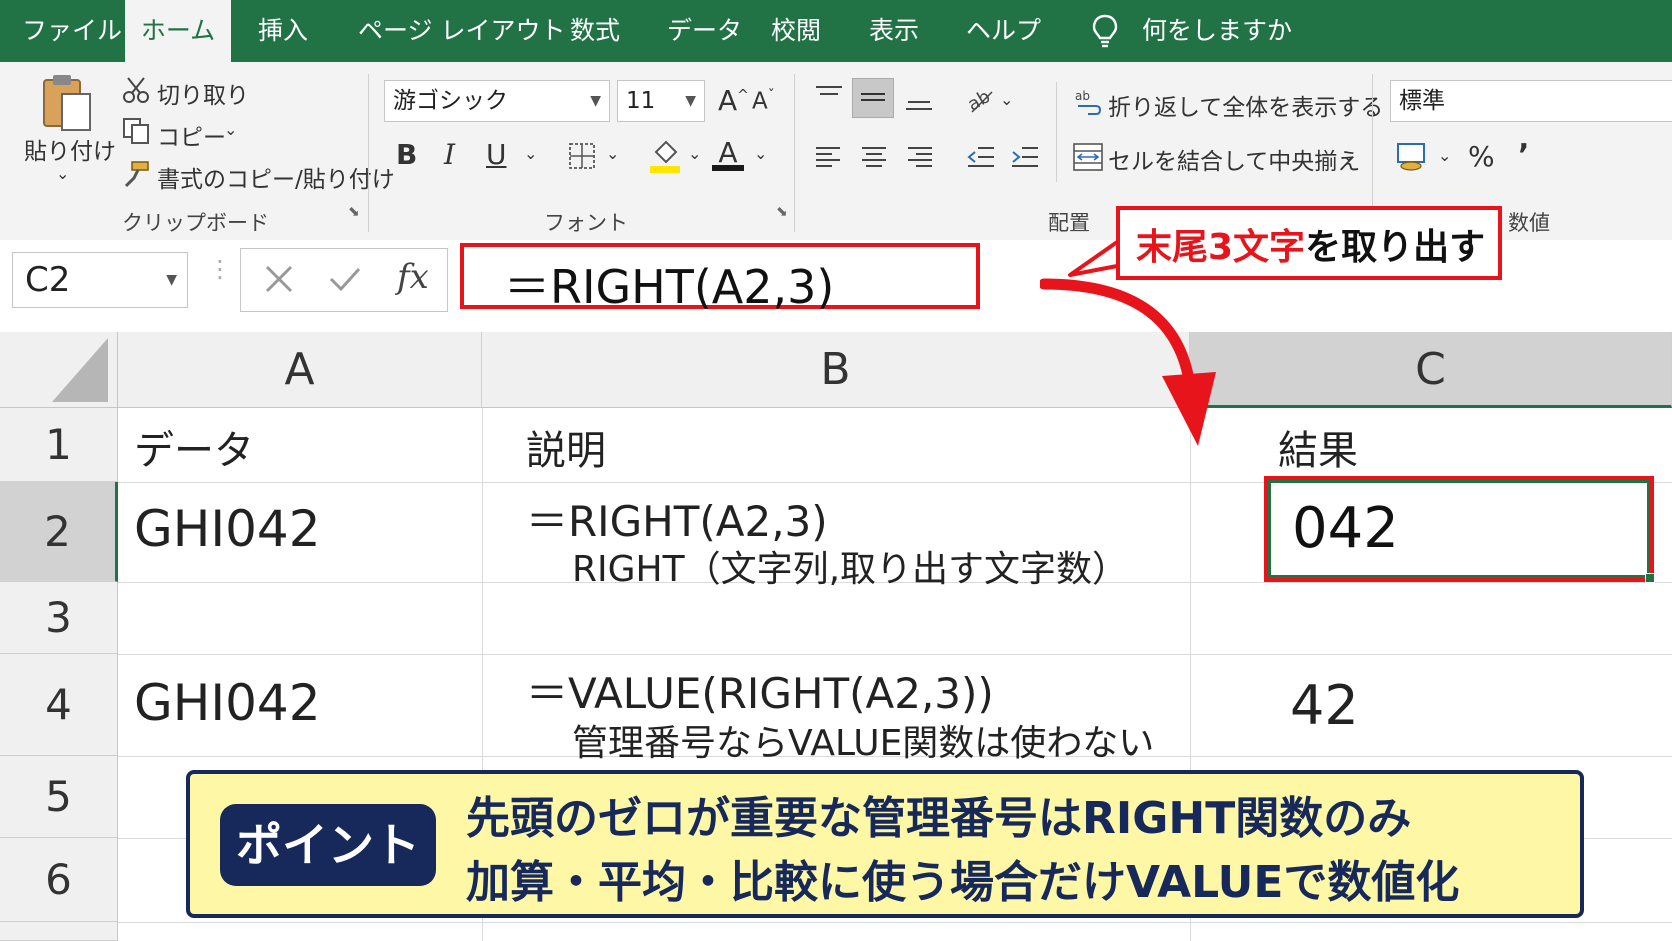  I want to click on number-format-select: 標準, so click(1531, 101).